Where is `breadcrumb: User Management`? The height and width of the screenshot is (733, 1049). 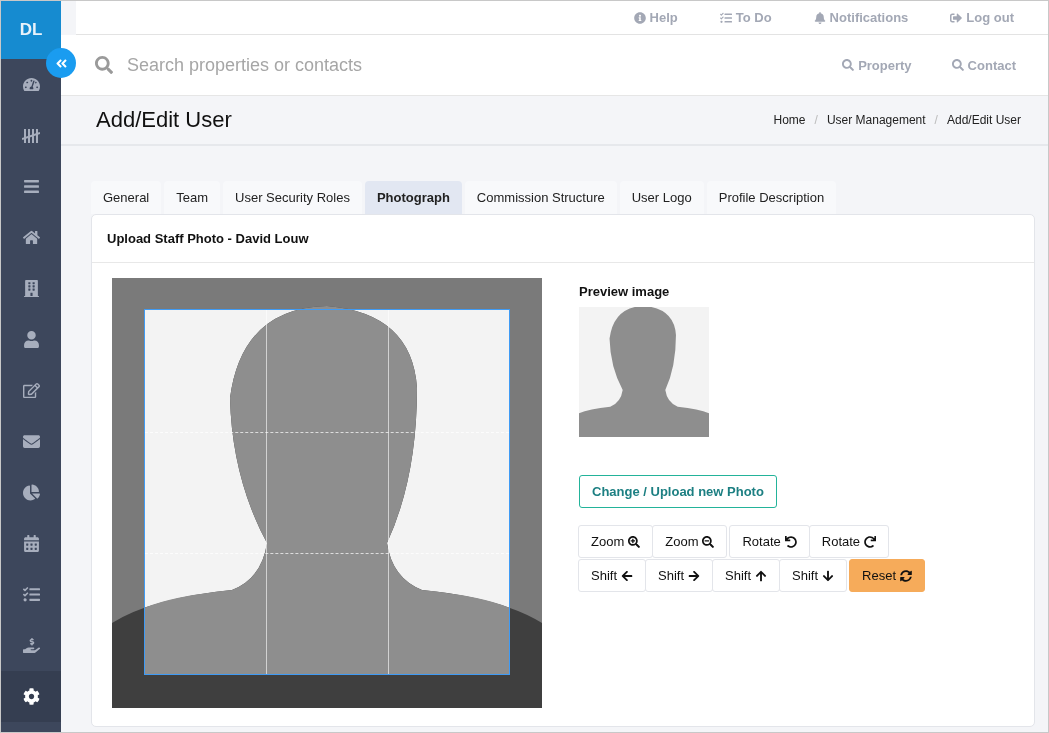 breadcrumb: User Management is located at coordinates (876, 120).